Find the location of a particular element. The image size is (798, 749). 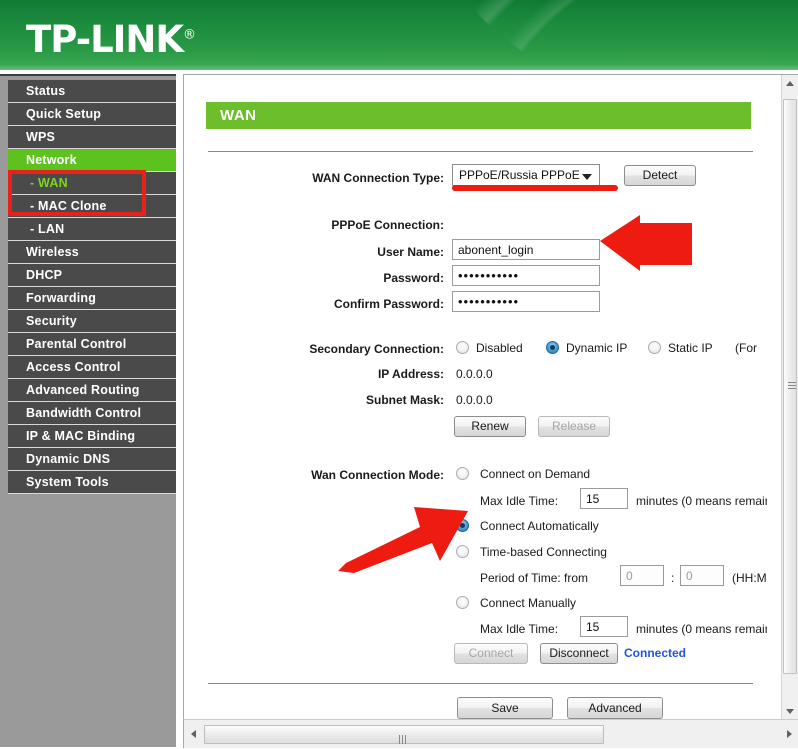

sidebar-item-label: WPS is located at coordinates (41, 137).